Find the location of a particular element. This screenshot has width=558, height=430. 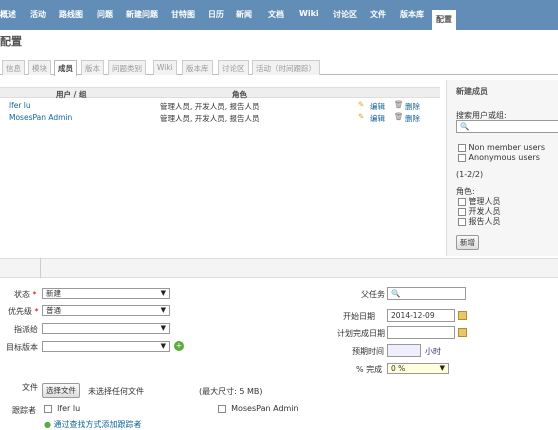

choose-file-button: 选择文件 is located at coordinates (61, 390).